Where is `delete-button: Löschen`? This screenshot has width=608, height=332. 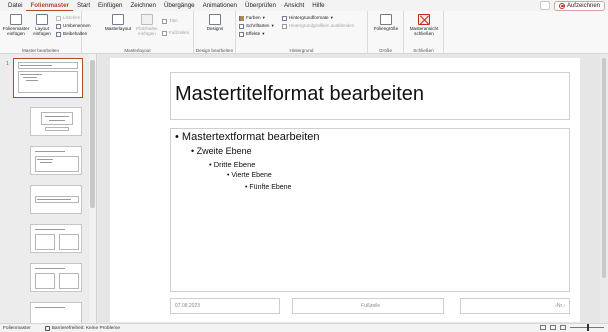 delete-button: Löschen is located at coordinates (68, 18).